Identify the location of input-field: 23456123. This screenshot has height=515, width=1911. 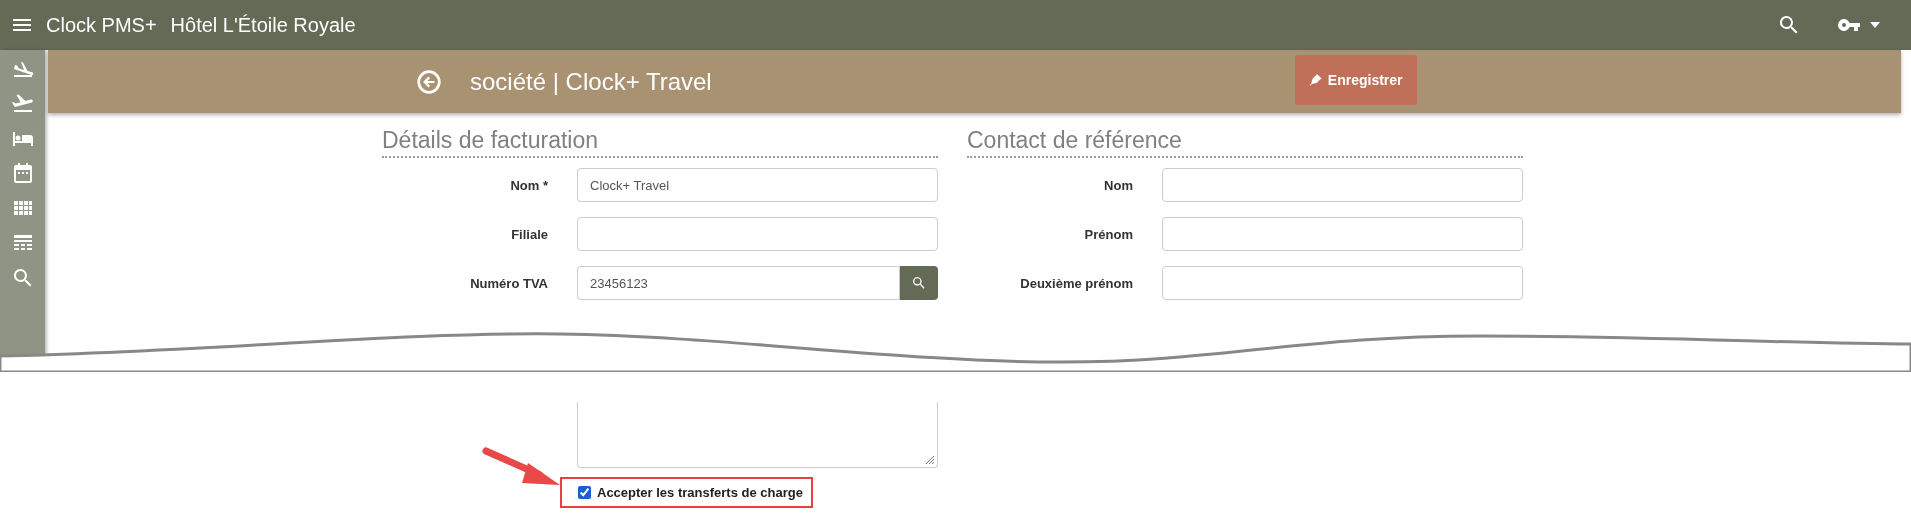
(738, 283).